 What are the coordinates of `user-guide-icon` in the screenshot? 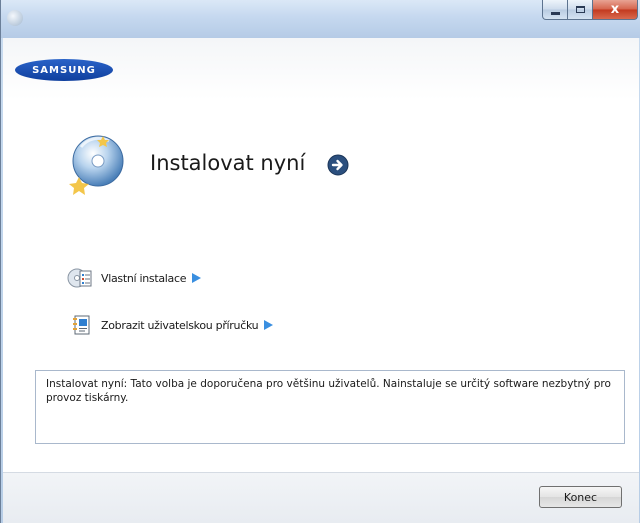 It's located at (81, 325).